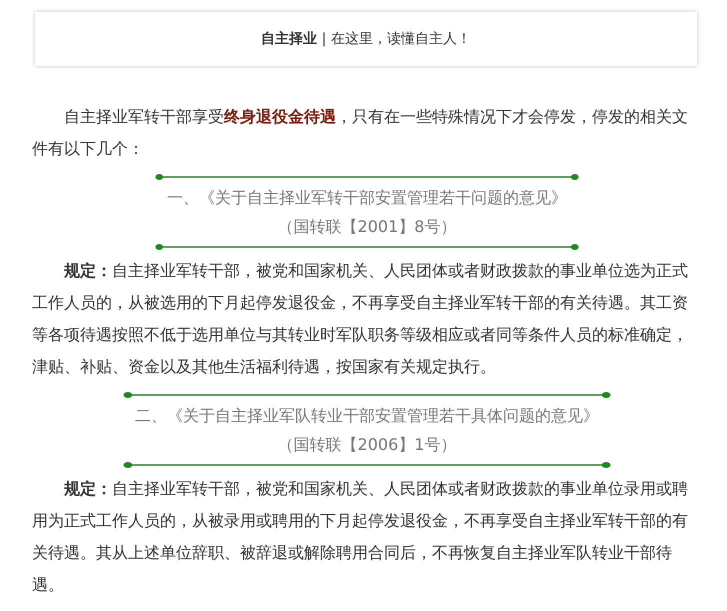 The width and height of the screenshot is (727, 611). I want to click on document-title: 二、《关于自主择业军队转业干部安置管理若干具体问题的意见》, so click(367, 416).